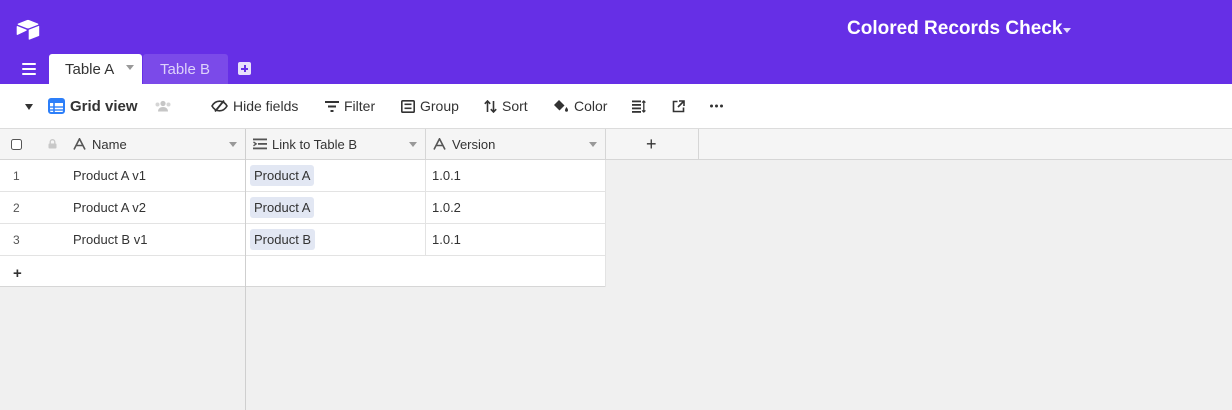 The height and width of the screenshot is (410, 1232). I want to click on table-row: 3 Product B v1, so click(122, 240).